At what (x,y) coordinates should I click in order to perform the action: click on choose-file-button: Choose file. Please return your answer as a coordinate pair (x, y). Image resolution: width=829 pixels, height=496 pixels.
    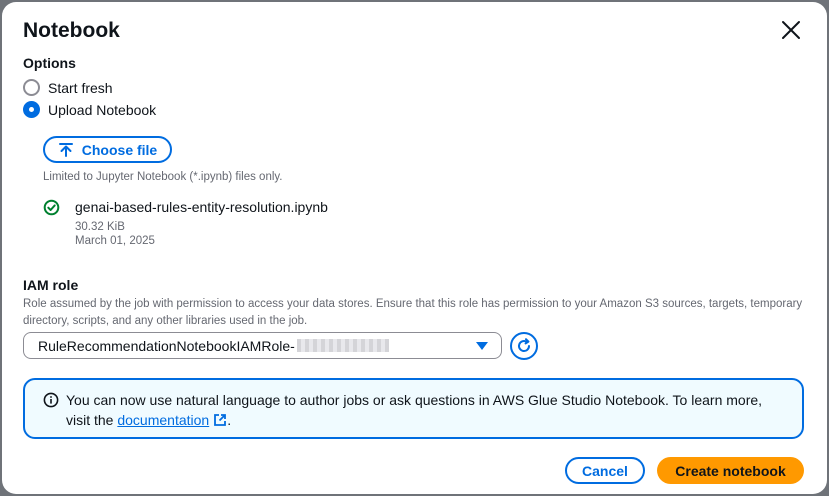
    Looking at the image, I should click on (107, 149).